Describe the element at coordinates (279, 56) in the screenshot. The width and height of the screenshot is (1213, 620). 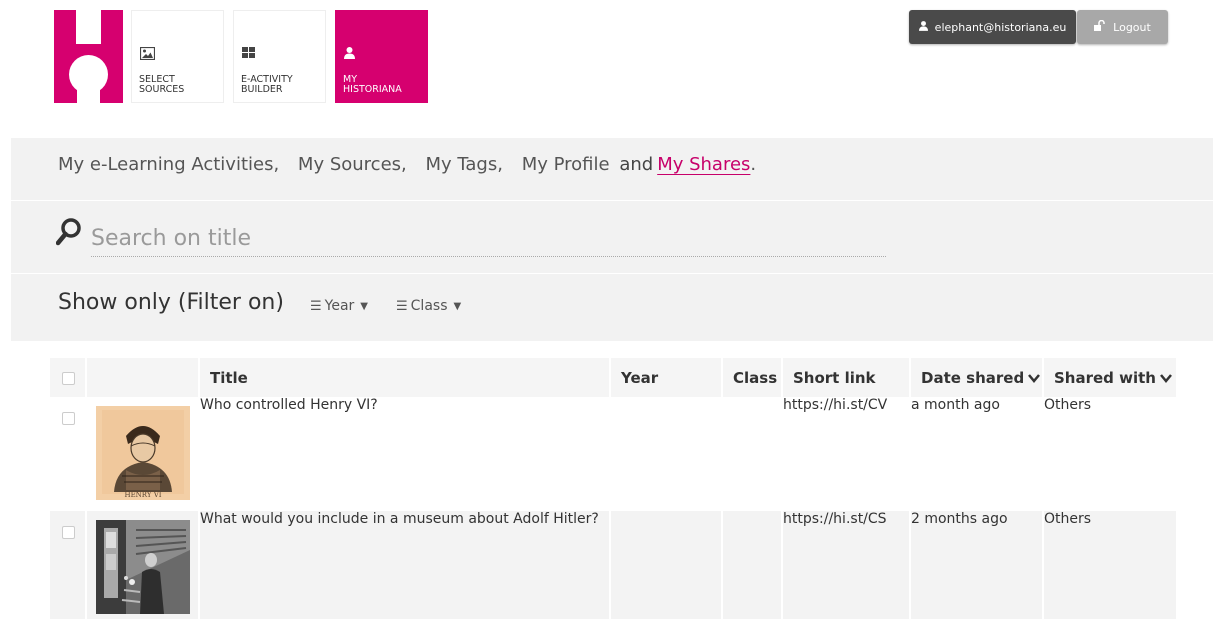
I see `nav-e-activity-builder: E-ACTIVITY BUILDER` at that location.